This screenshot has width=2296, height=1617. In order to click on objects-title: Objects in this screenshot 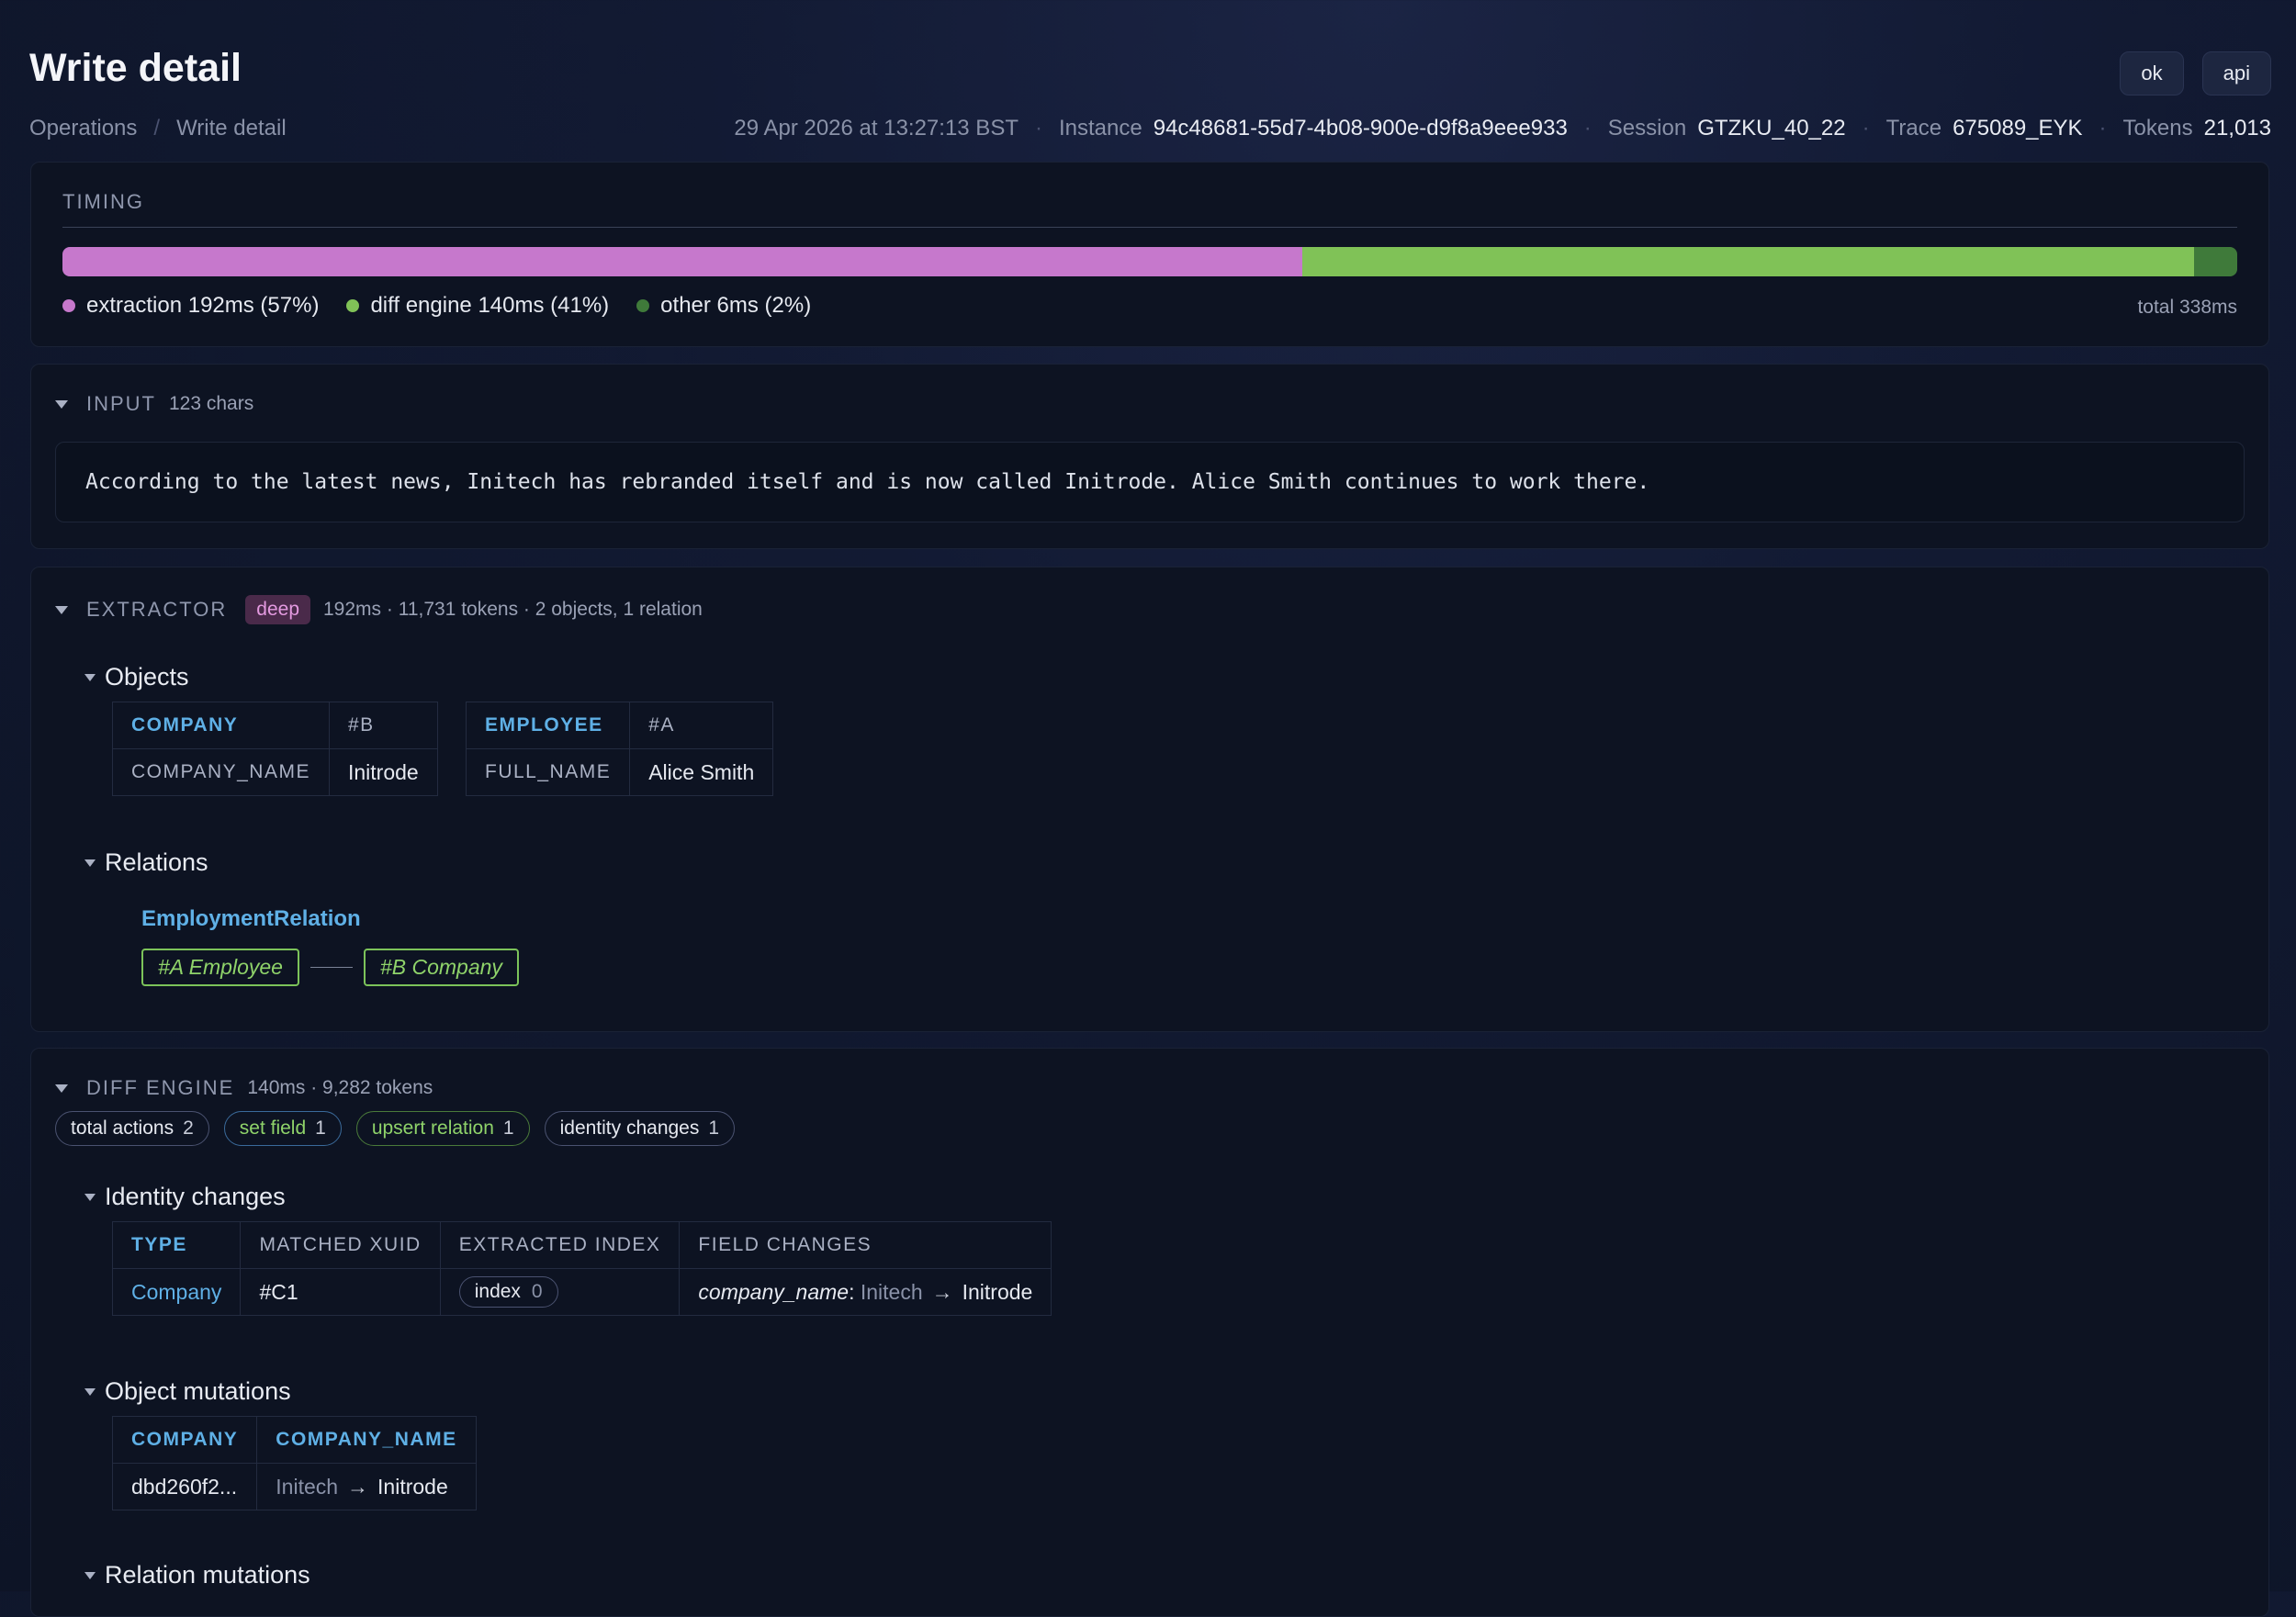, I will do `click(147, 677)`.